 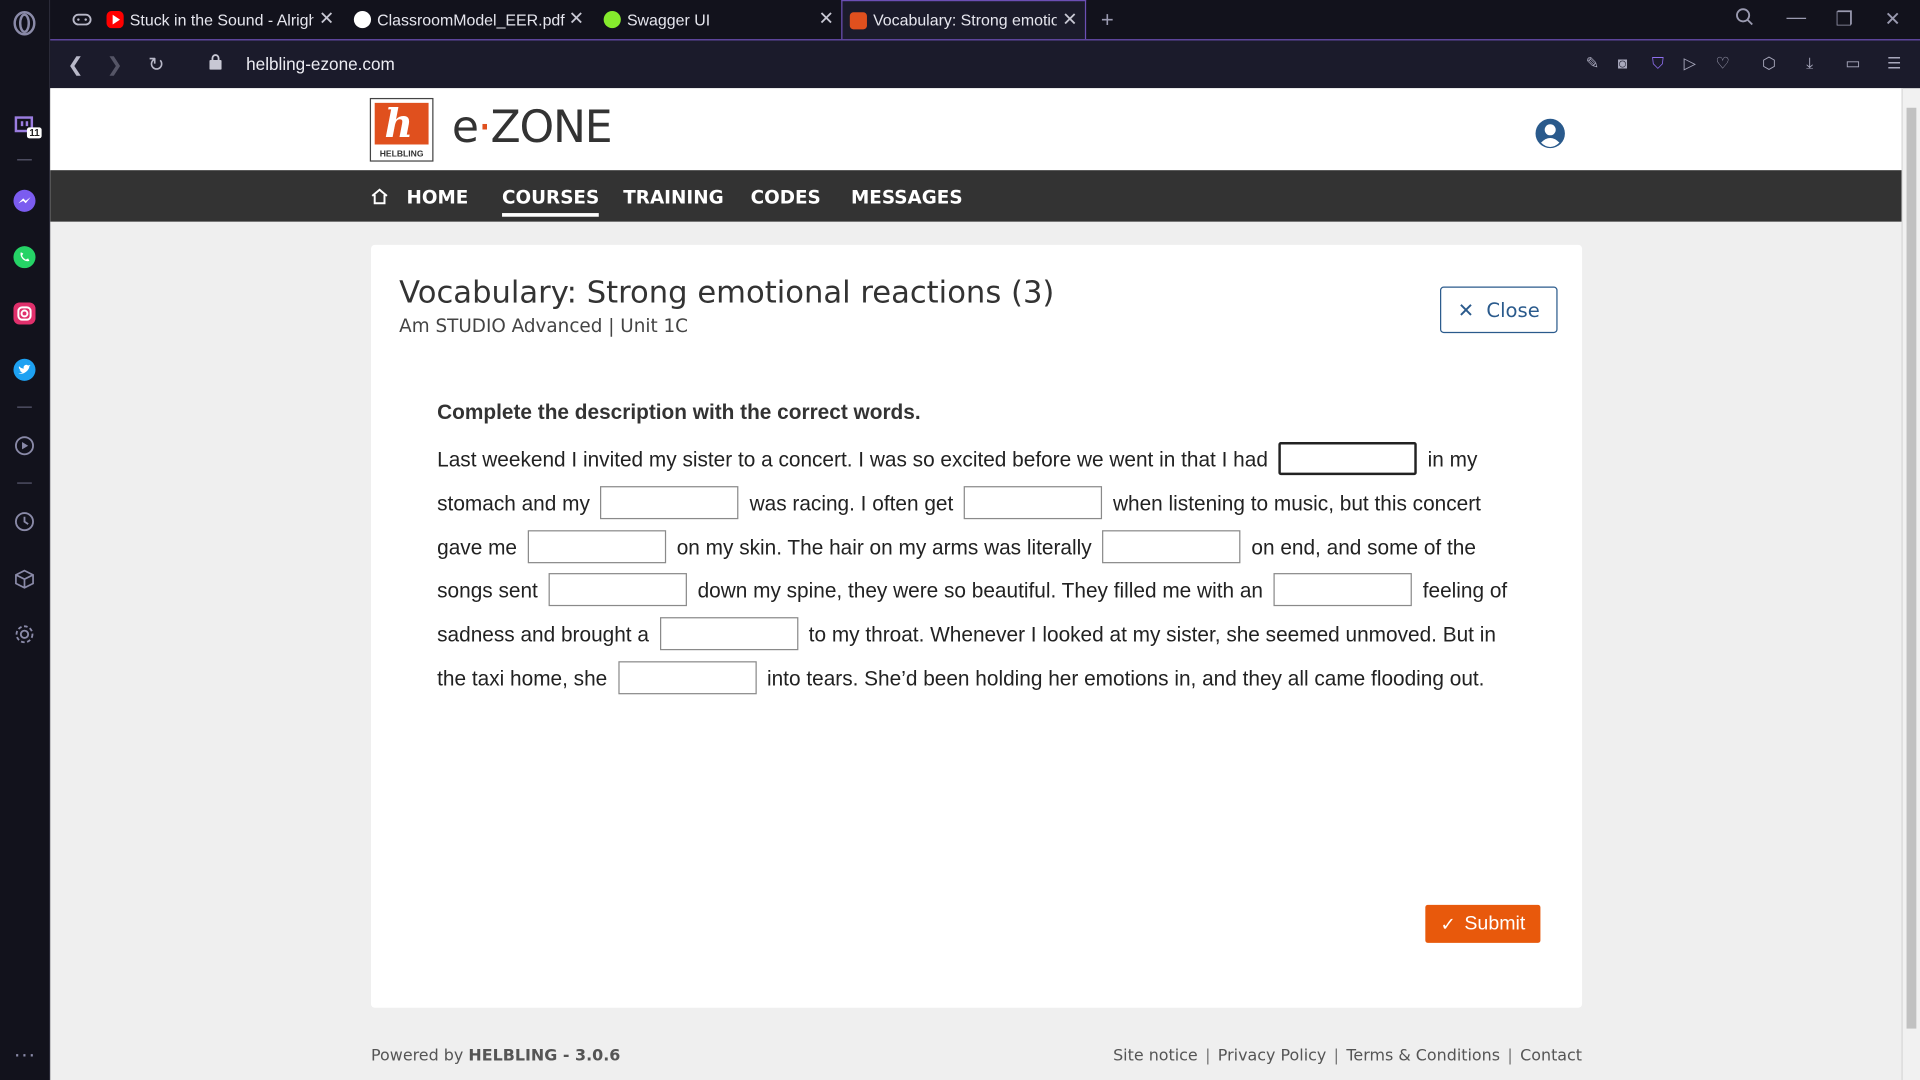 I want to click on footer-powered-by: Powered by HELBLING - 3.0.6, so click(x=495, y=1056).